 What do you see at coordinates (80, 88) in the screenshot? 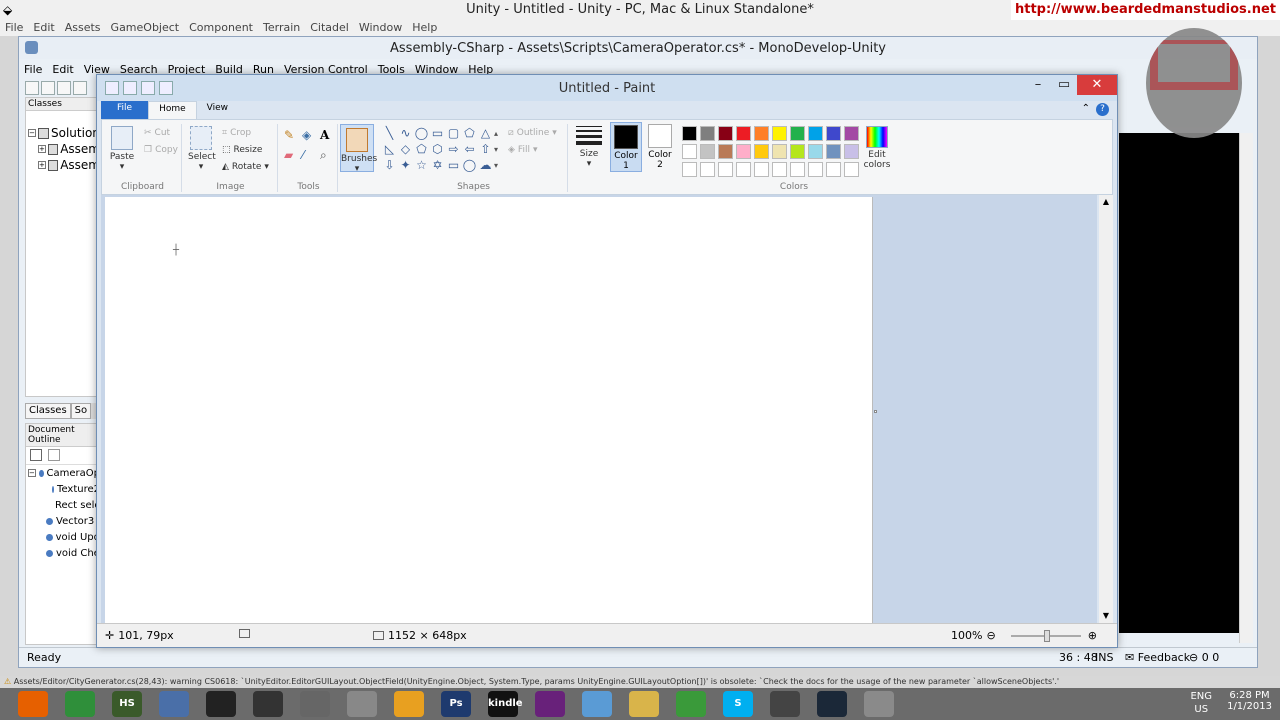
I see `save-all-icon` at bounding box center [80, 88].